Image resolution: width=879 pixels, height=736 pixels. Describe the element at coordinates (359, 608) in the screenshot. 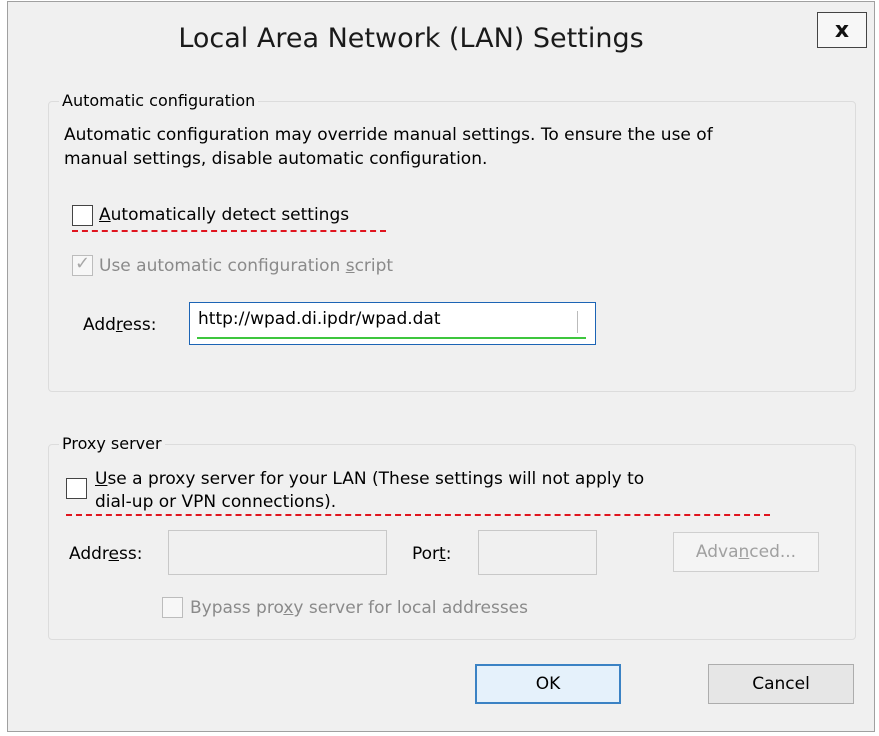

I see `bypass-local-label: Bypass proxy server for local addresses` at that location.